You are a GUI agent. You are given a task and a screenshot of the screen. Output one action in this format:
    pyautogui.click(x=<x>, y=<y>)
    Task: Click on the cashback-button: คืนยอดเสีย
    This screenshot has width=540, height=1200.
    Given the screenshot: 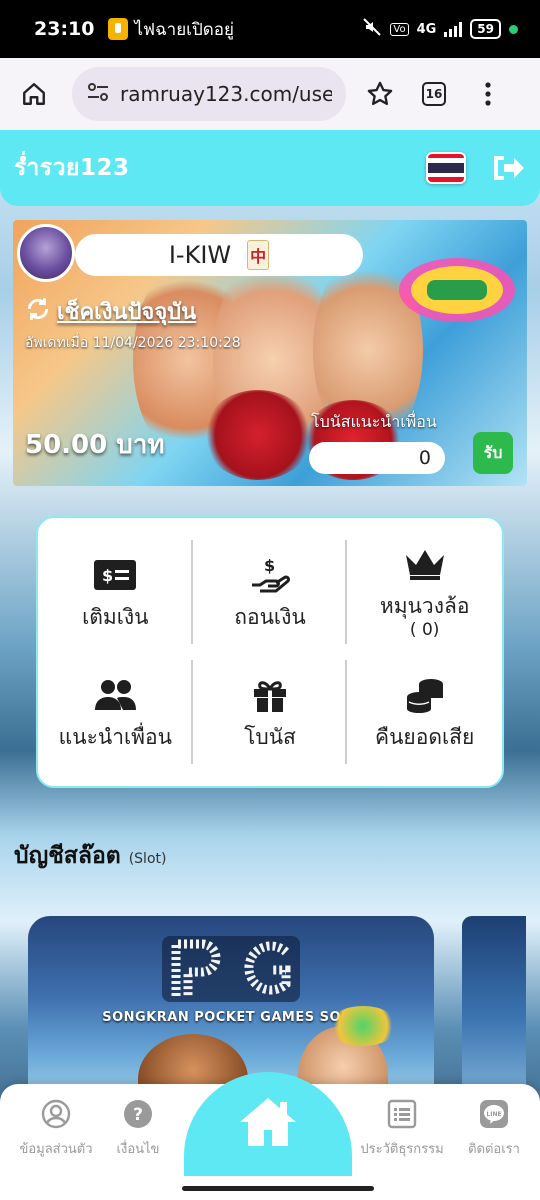 What is the action you would take?
    pyautogui.click(x=424, y=712)
    